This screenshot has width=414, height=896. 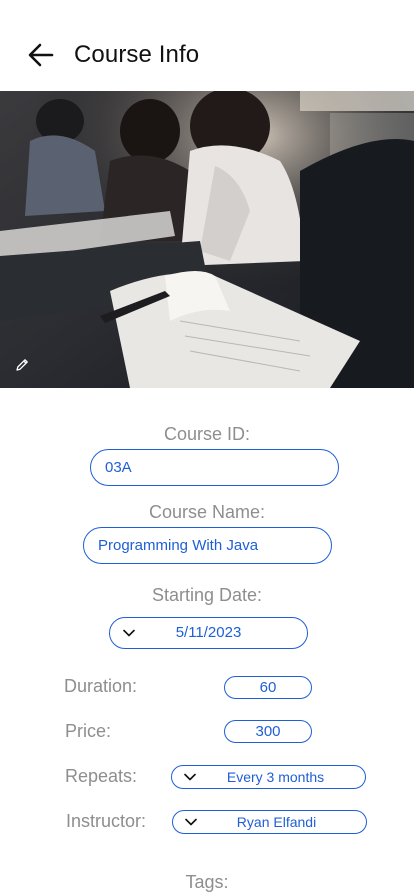 I want to click on starting-date-dropdown: 5/11/2023, so click(x=208, y=633).